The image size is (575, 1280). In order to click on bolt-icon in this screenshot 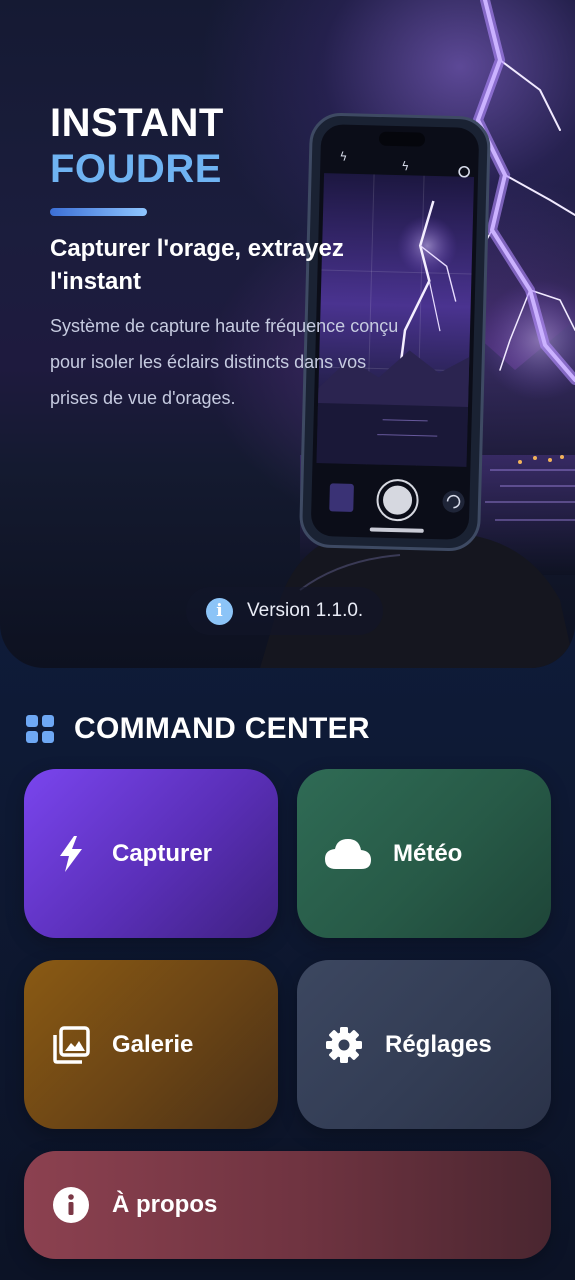, I will do `click(71, 854)`.